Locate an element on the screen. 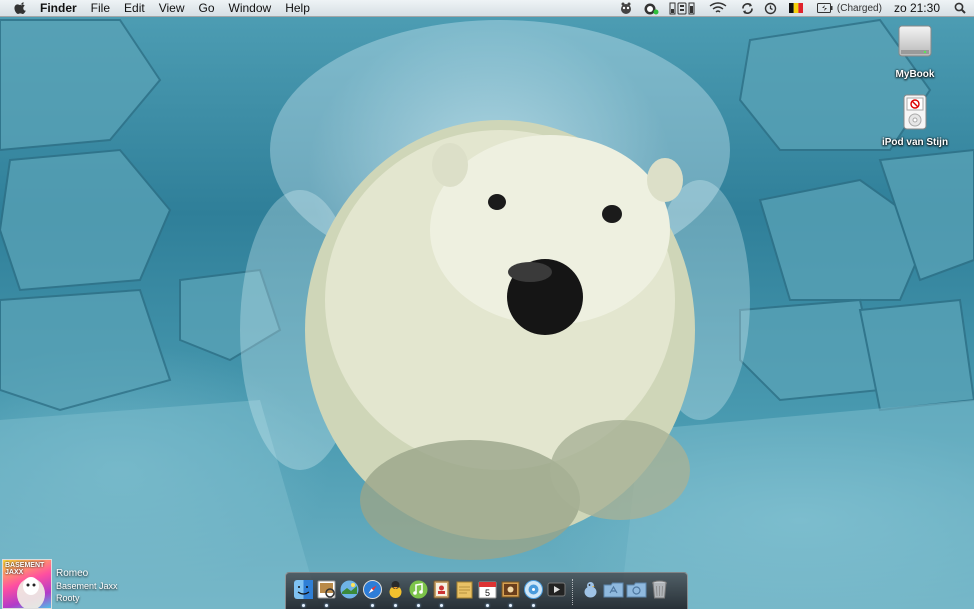 The height and width of the screenshot is (609, 974). dock-adium is located at coordinates (395, 593).